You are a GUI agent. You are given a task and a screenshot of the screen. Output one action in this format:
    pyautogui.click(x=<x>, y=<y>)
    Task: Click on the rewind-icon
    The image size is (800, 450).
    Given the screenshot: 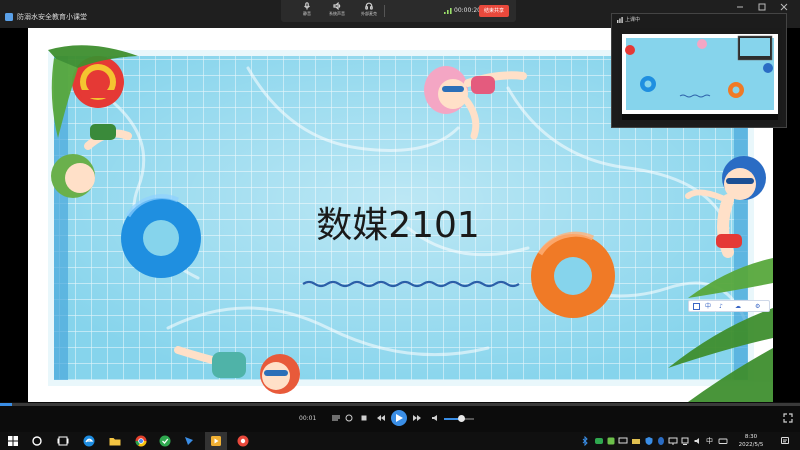 What is the action you would take?
    pyautogui.click(x=381, y=418)
    